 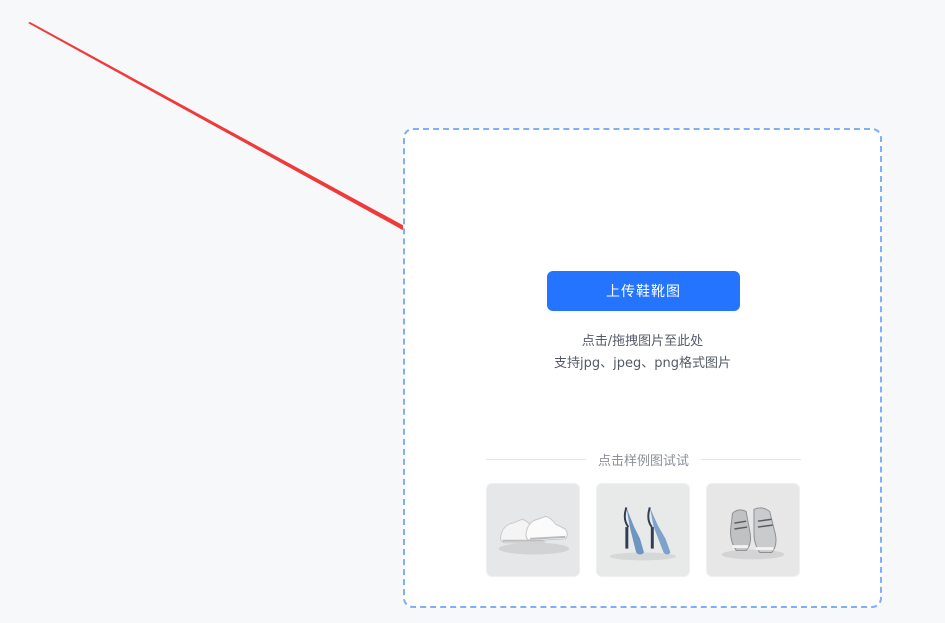 I want to click on divider-line-right, so click(x=751, y=459).